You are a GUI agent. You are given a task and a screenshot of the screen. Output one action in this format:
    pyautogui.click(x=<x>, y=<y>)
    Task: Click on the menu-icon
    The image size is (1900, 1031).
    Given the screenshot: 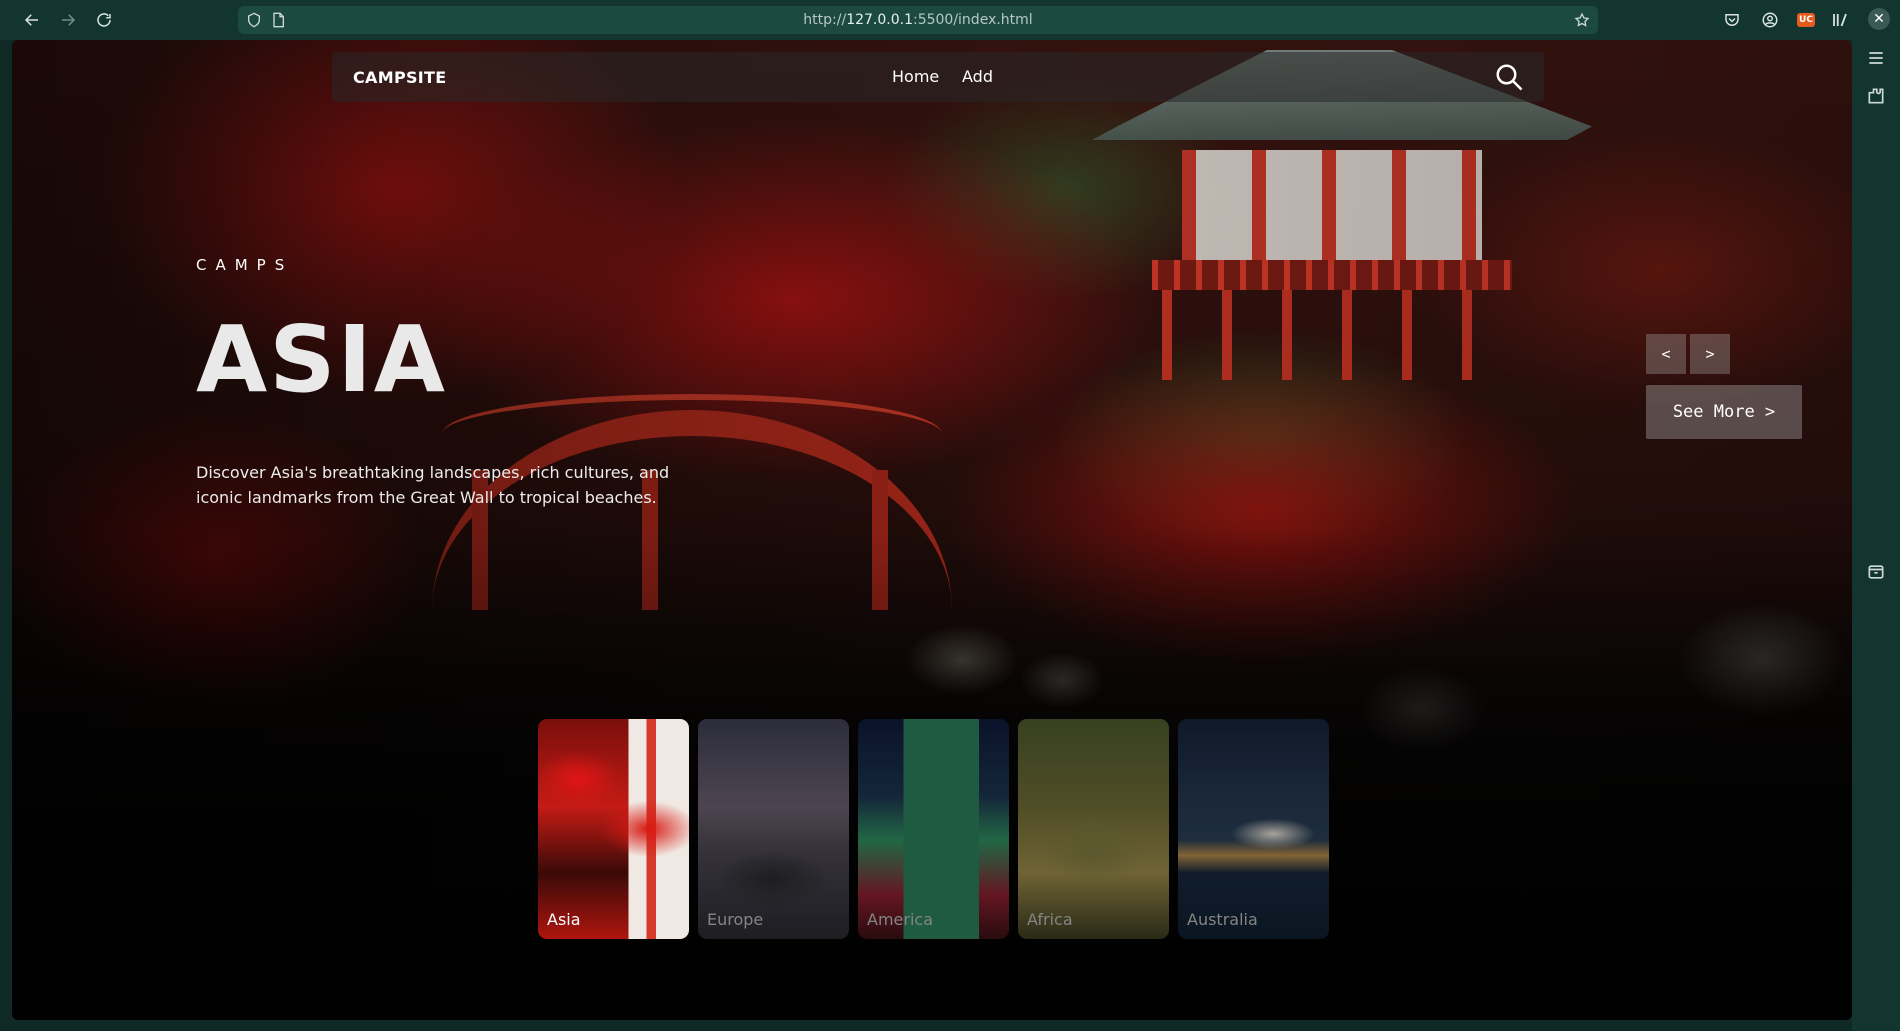 What is the action you would take?
    pyautogui.click(x=1876, y=58)
    